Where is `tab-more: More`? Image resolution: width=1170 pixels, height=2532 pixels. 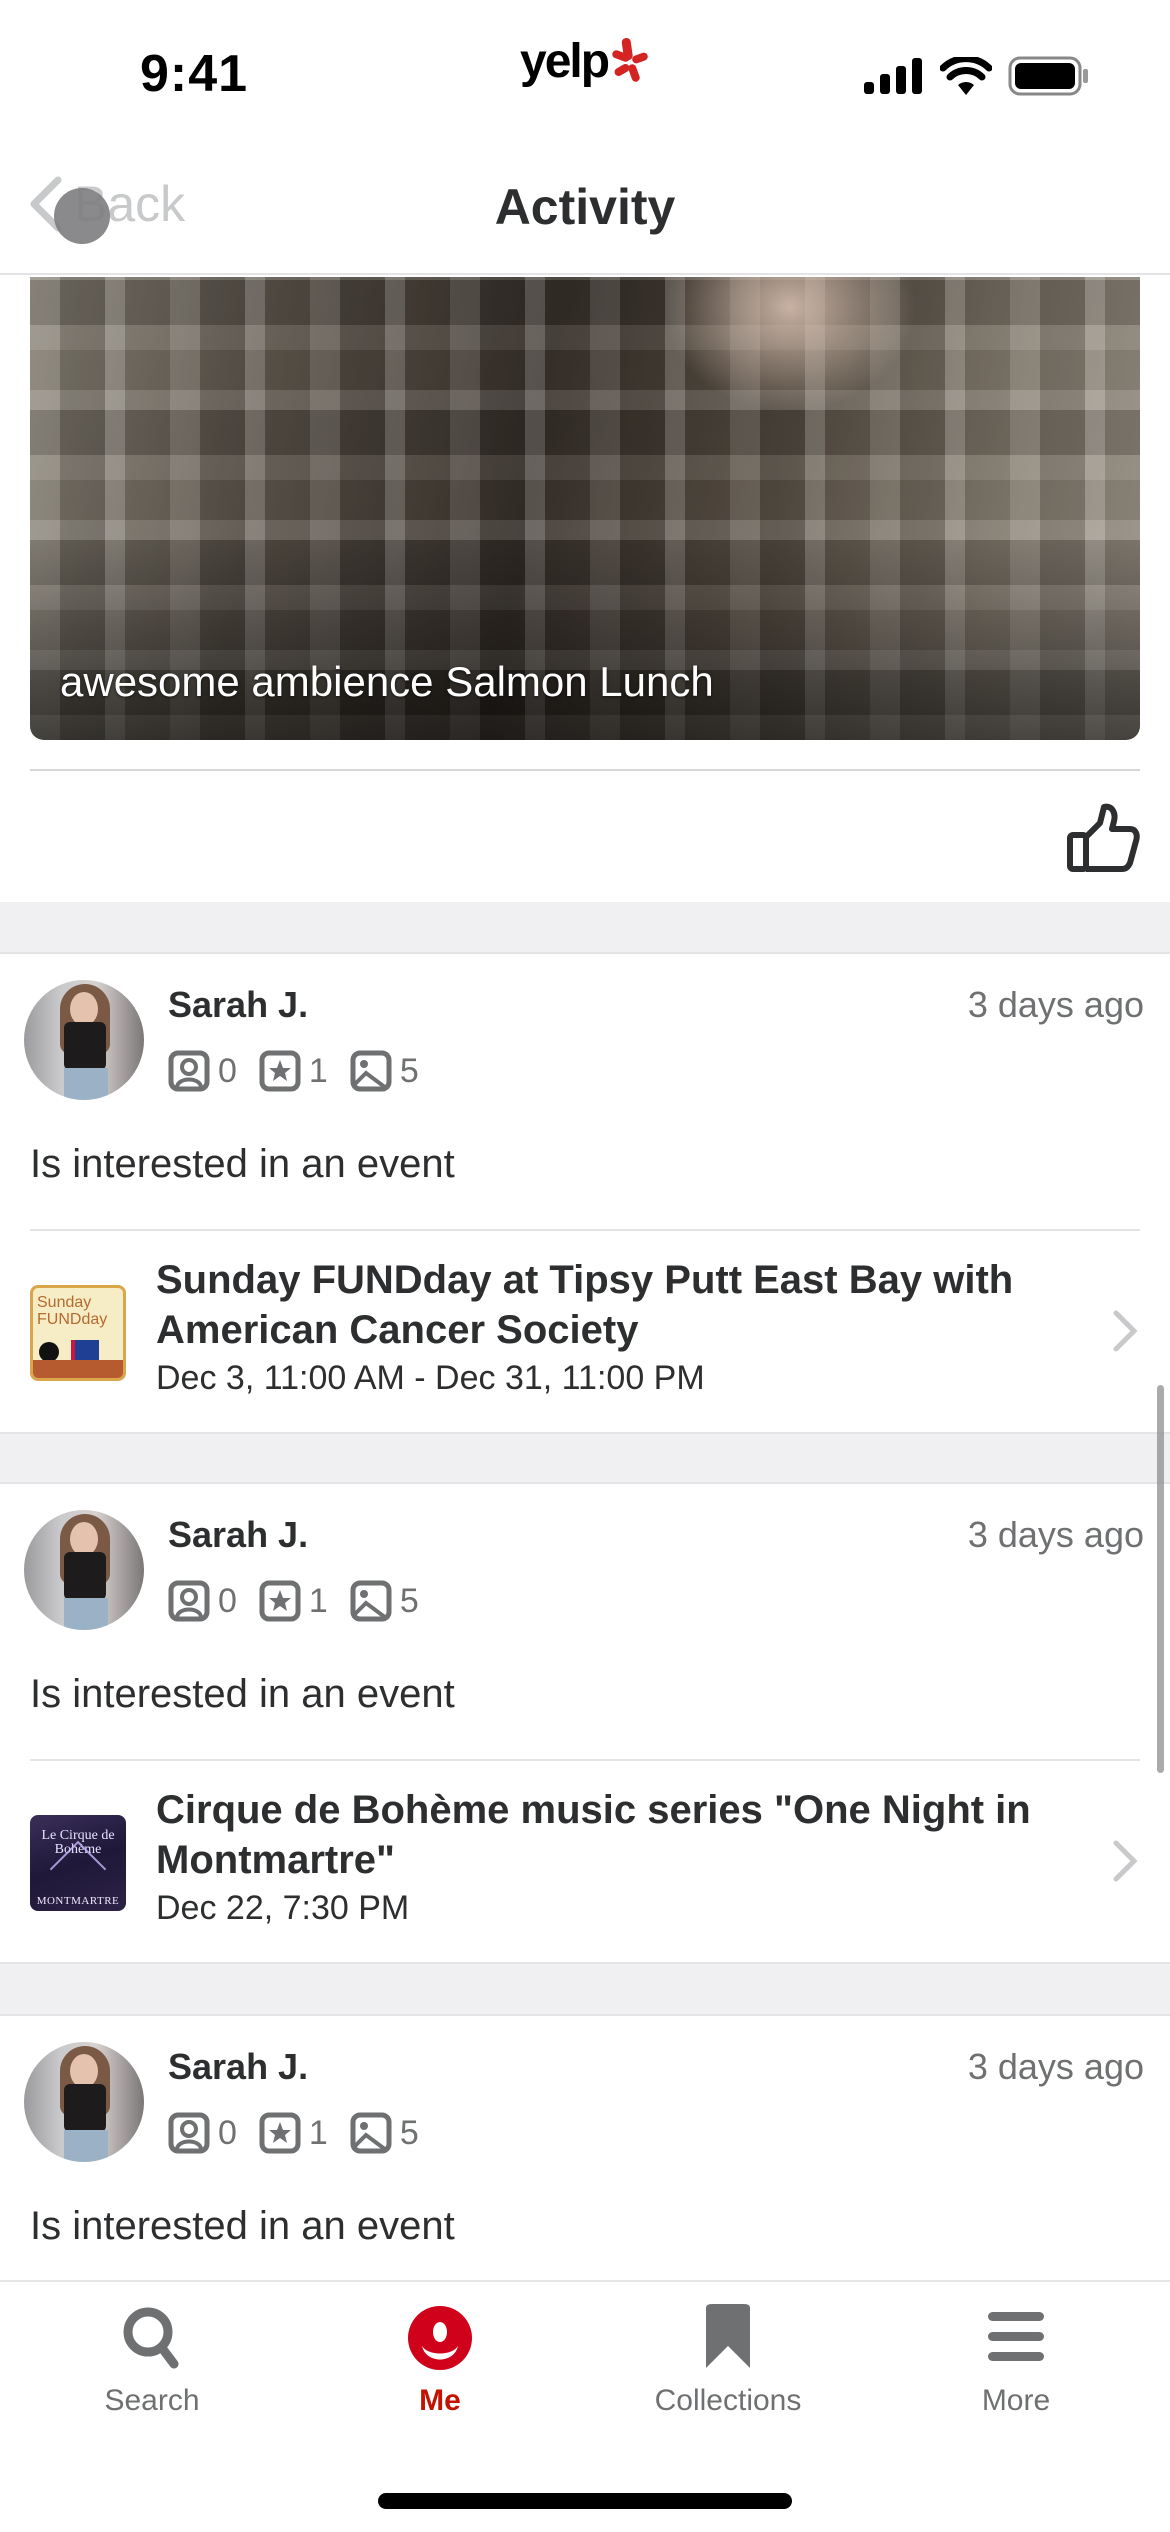 tab-more: More is located at coordinates (1016, 2360).